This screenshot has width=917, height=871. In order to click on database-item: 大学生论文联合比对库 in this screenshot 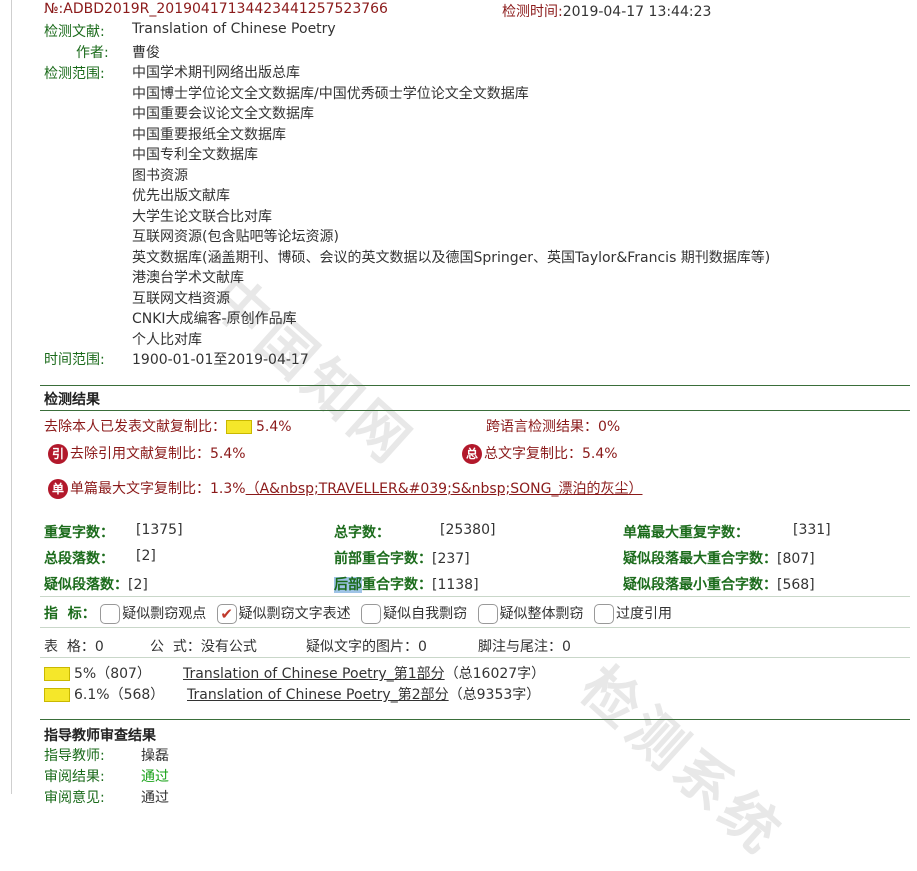, I will do `click(202, 216)`.